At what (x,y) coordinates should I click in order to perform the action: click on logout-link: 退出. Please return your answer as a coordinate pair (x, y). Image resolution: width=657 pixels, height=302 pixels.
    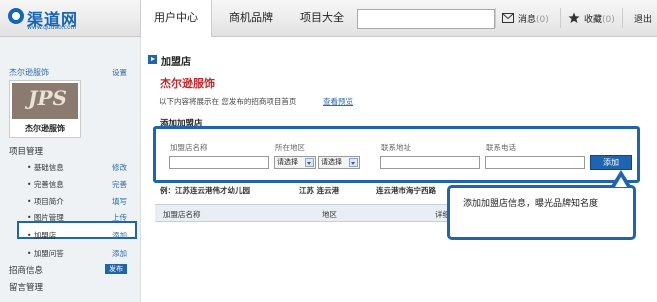
    Looking at the image, I should click on (643, 18).